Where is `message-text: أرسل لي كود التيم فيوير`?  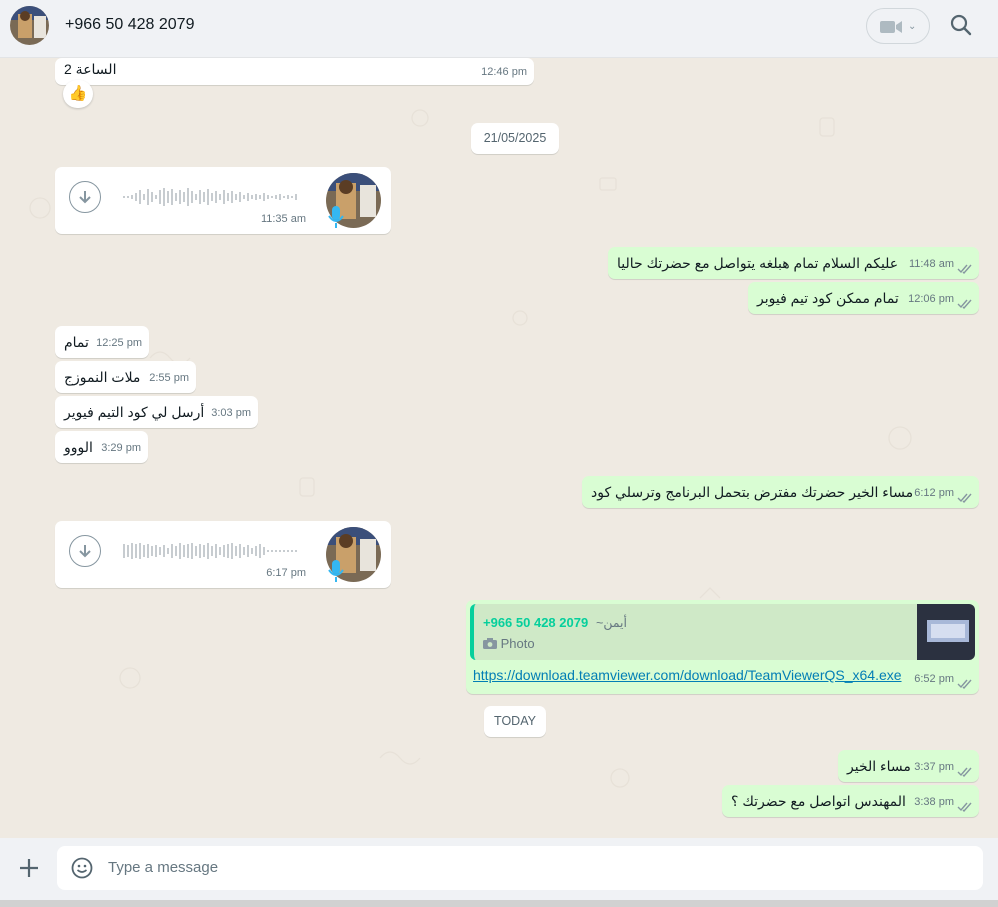 message-text: أرسل لي كود التيم فيوير is located at coordinates (134, 412).